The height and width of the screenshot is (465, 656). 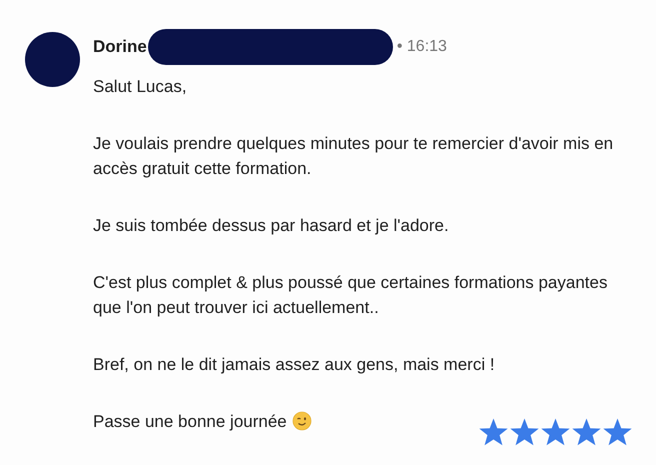 What do you see at coordinates (294, 365) in the screenshot?
I see `message-paragraph: Bref, on ne le dit jamais assez aux gens, mais merci !` at bounding box center [294, 365].